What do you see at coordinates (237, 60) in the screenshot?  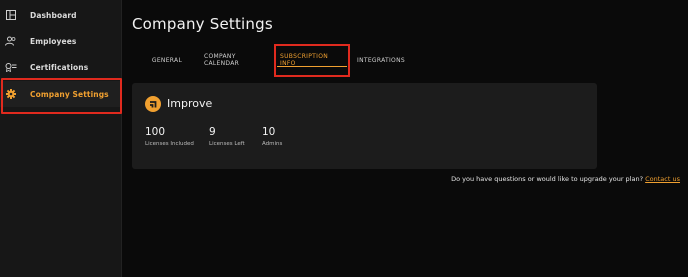 I see `tab-company-calendar: COMPANY CALENDAR` at bounding box center [237, 60].